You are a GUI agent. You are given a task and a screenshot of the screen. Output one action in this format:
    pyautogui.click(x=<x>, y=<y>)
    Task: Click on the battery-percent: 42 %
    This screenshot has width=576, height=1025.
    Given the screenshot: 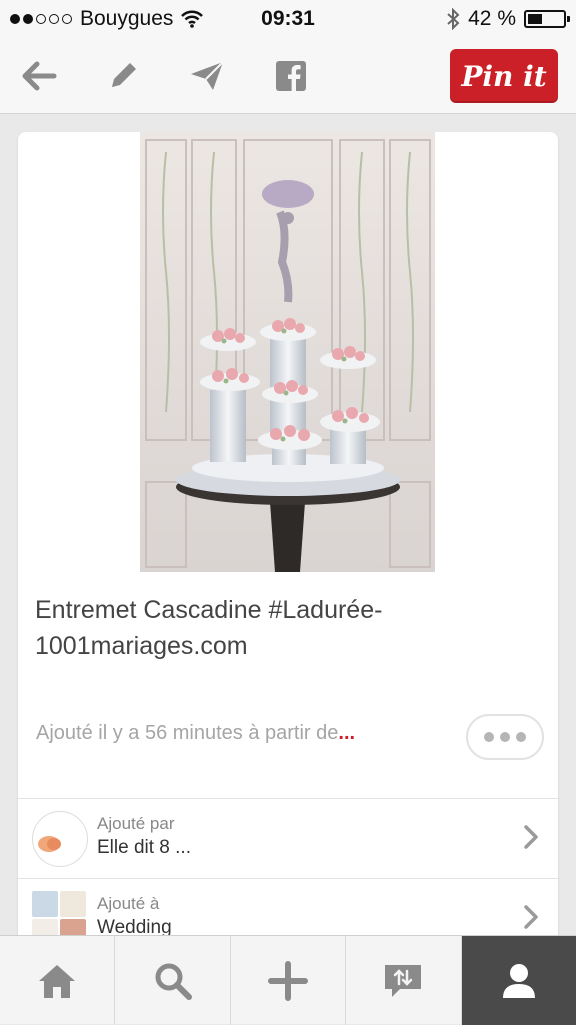 What is the action you would take?
    pyautogui.click(x=492, y=18)
    